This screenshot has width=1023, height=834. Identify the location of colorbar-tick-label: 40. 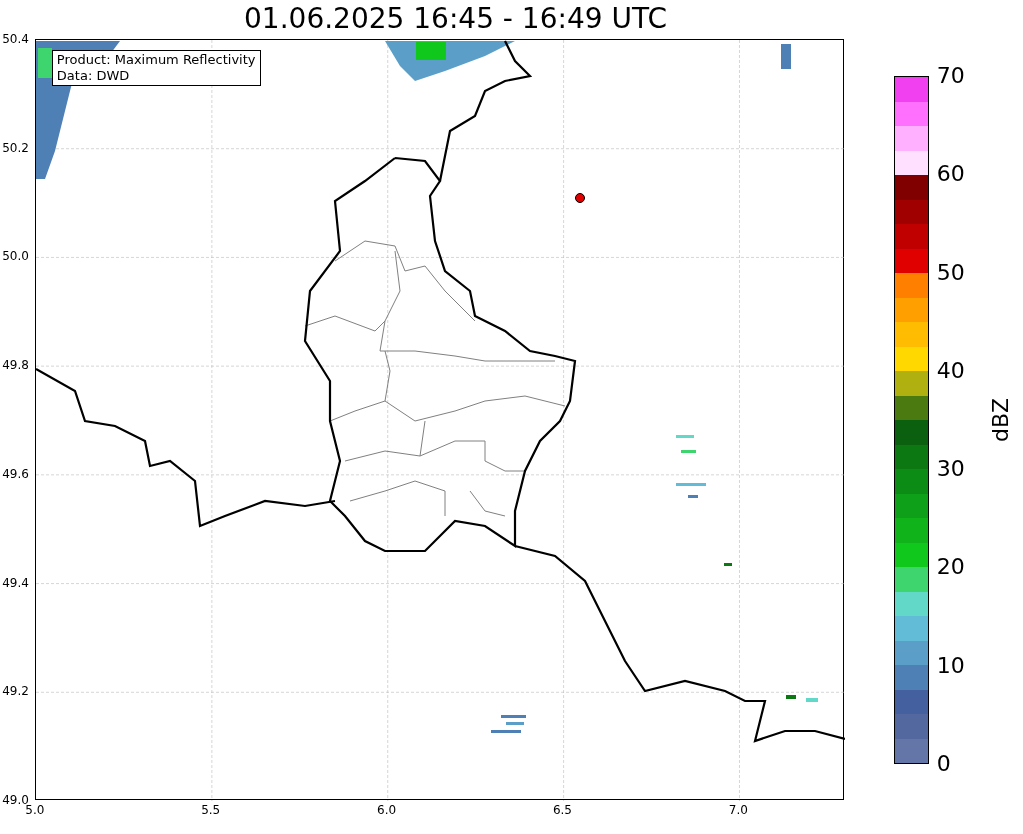
(950, 370).